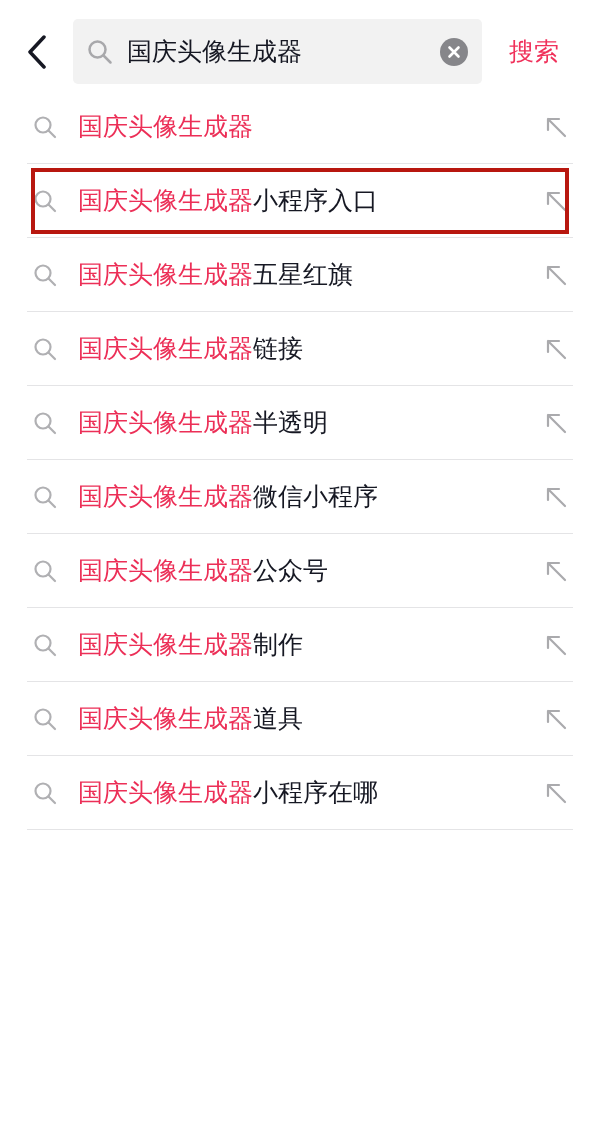 Image resolution: width=600 pixels, height=1139 pixels. I want to click on clear-icon, so click(454, 51).